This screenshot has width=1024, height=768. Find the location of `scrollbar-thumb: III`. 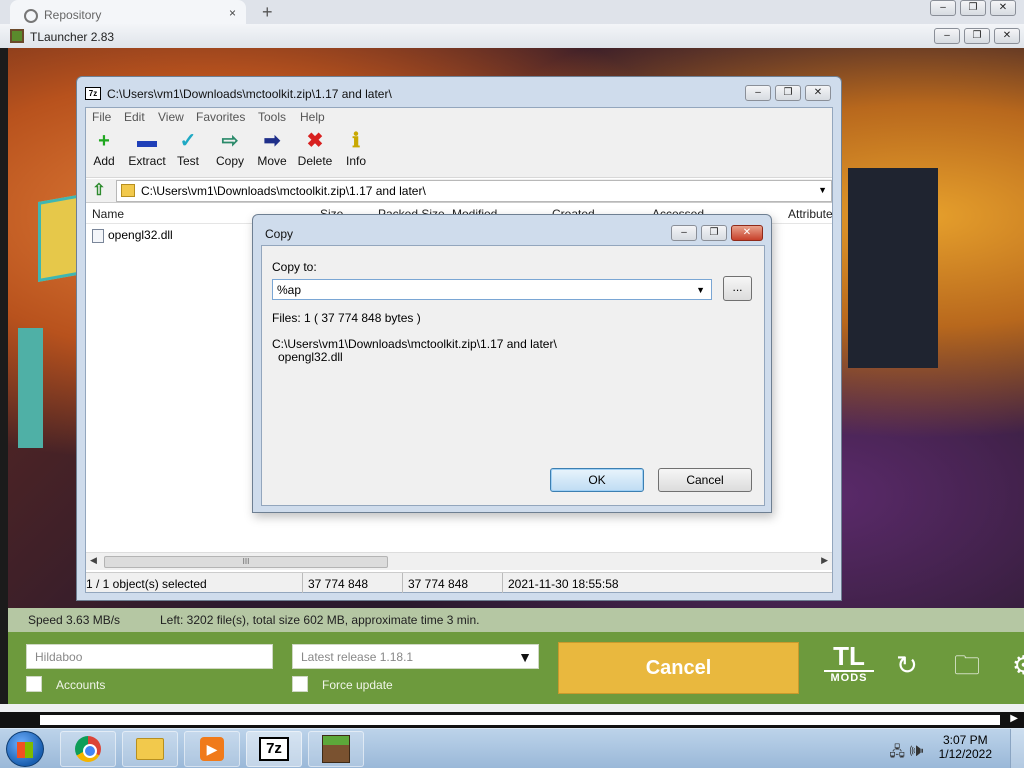

scrollbar-thumb: III is located at coordinates (246, 562).